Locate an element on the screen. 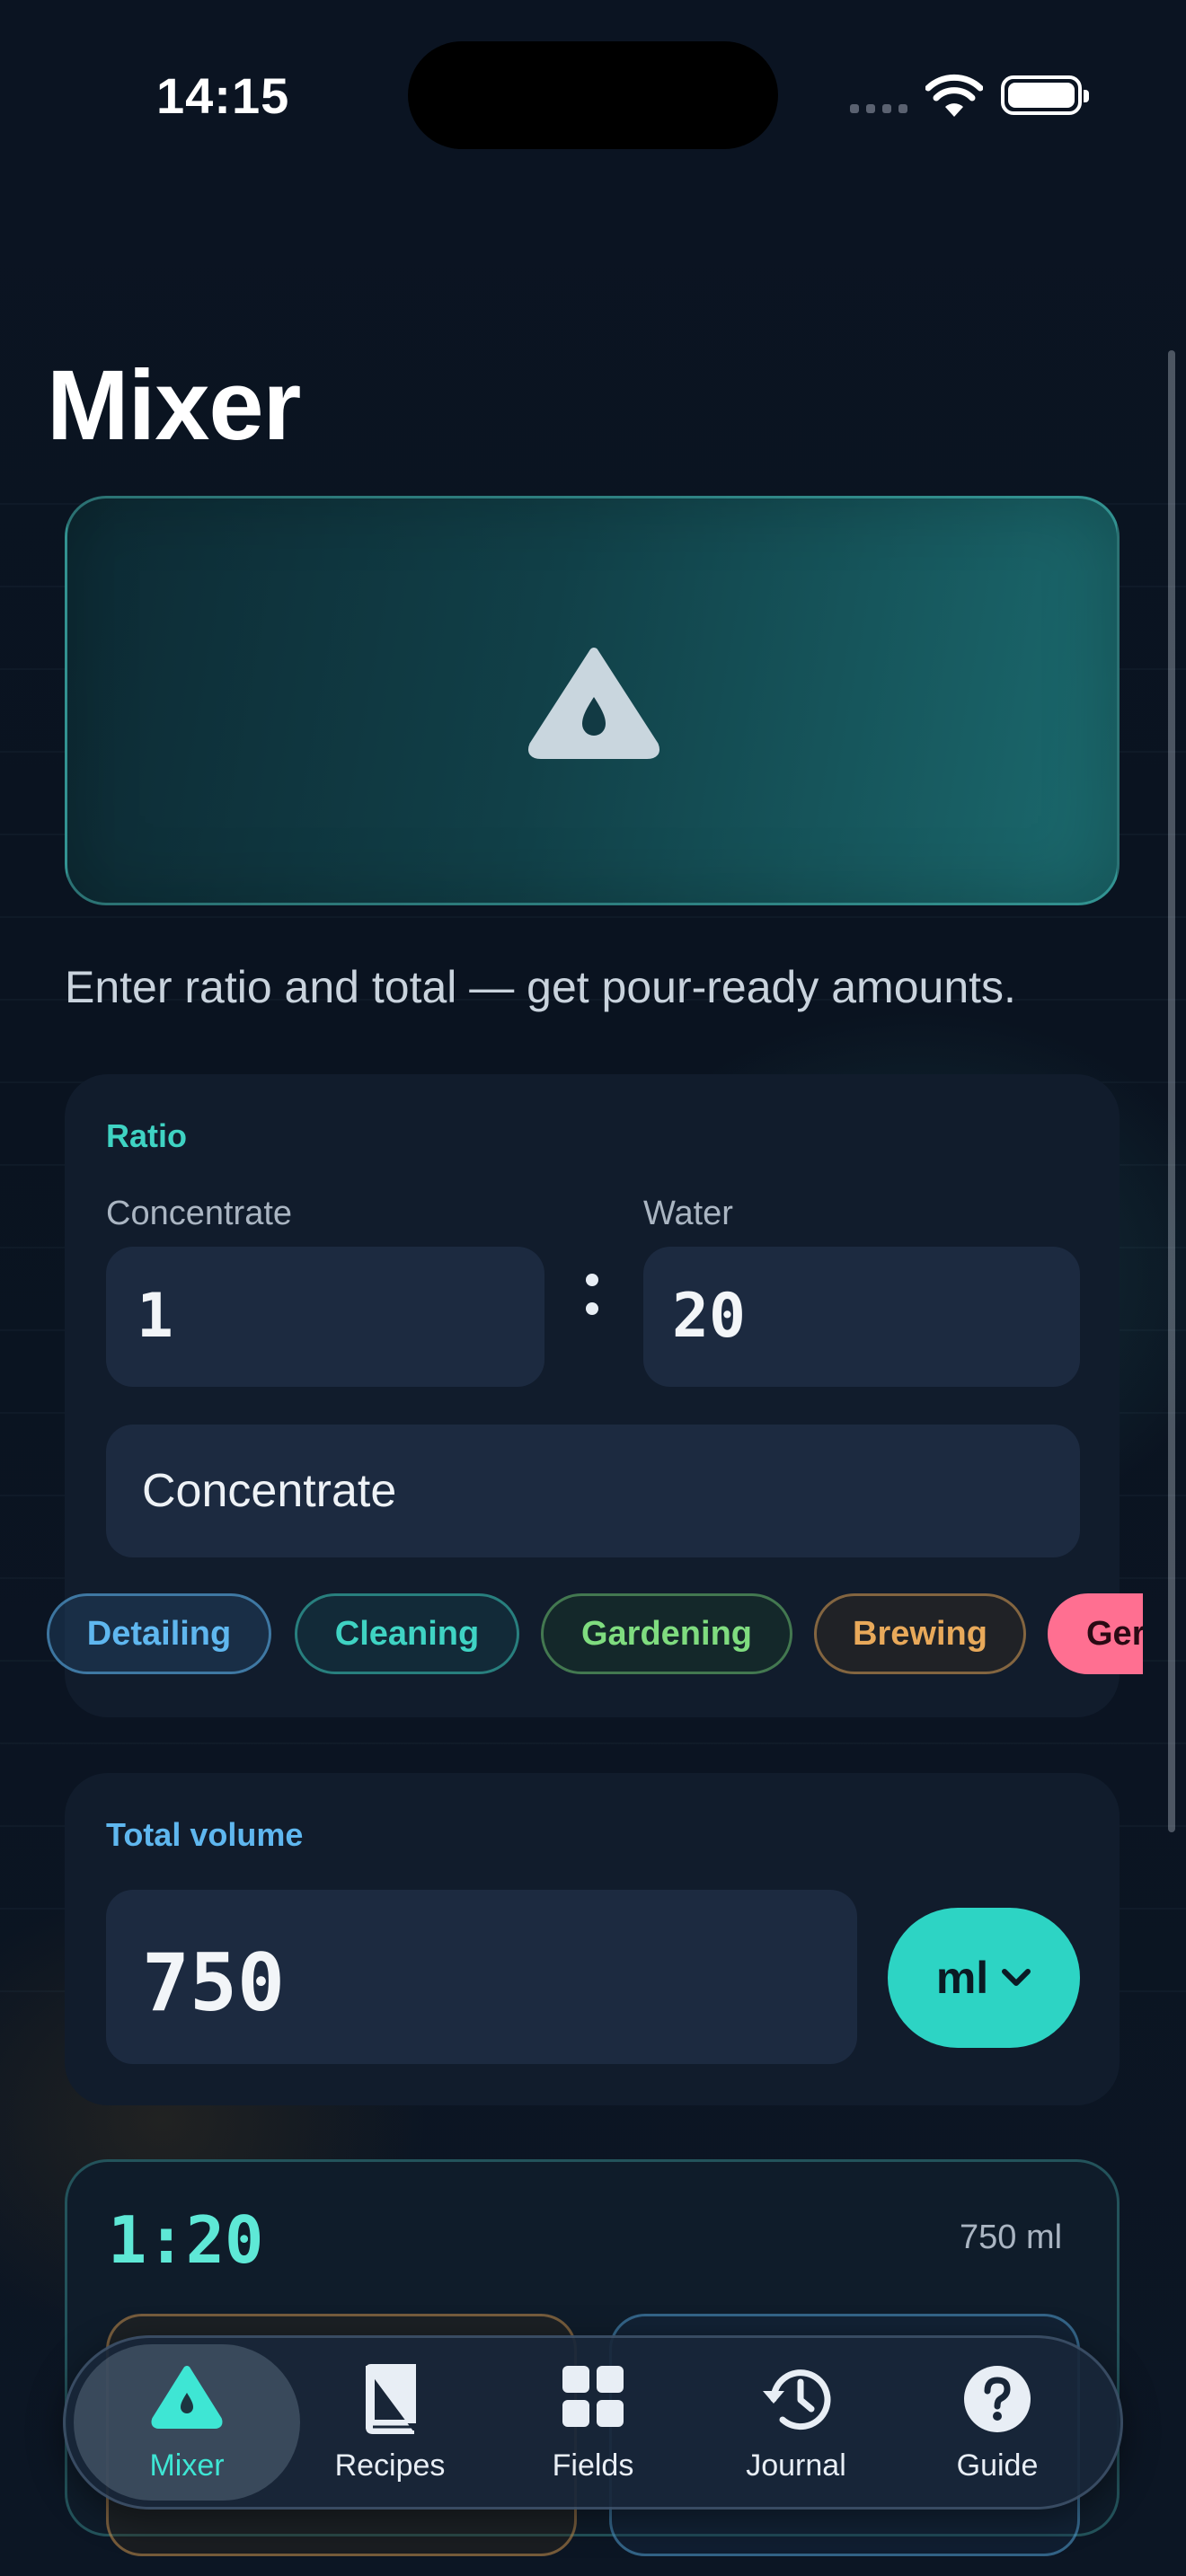 The width and height of the screenshot is (1186, 2576). water-input: 20 is located at coordinates (861, 1317).